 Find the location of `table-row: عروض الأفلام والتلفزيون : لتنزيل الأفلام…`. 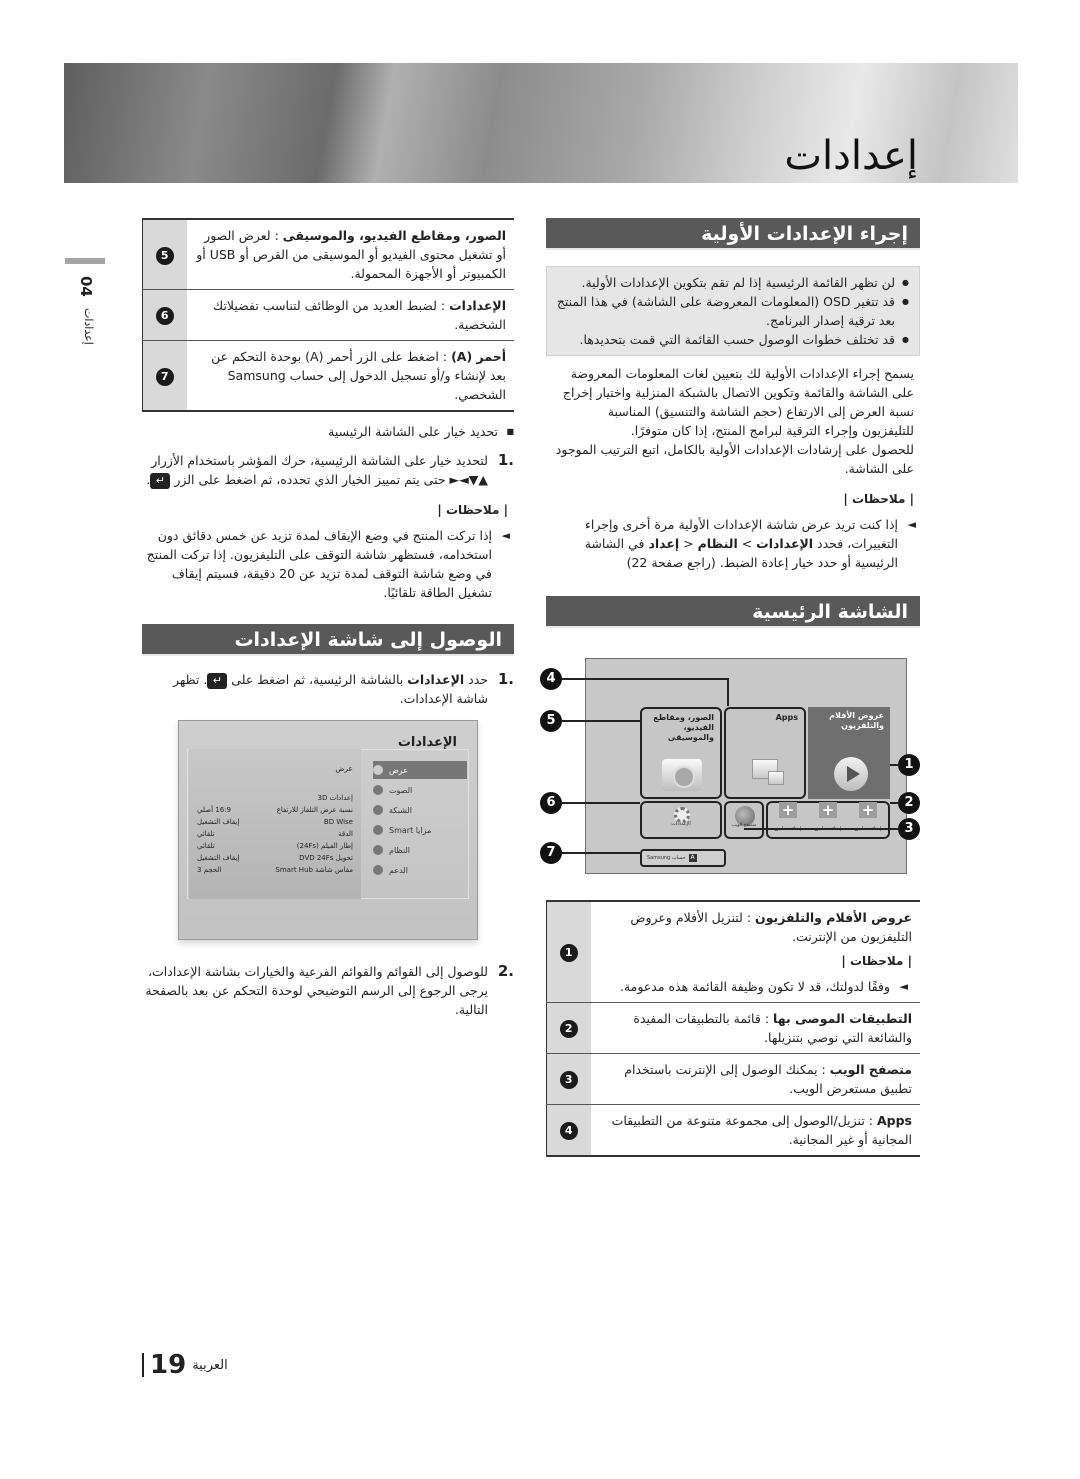

table-row: عروض الأفلام والتلفزيون : لتنزيل الأفلام… is located at coordinates (733, 952).